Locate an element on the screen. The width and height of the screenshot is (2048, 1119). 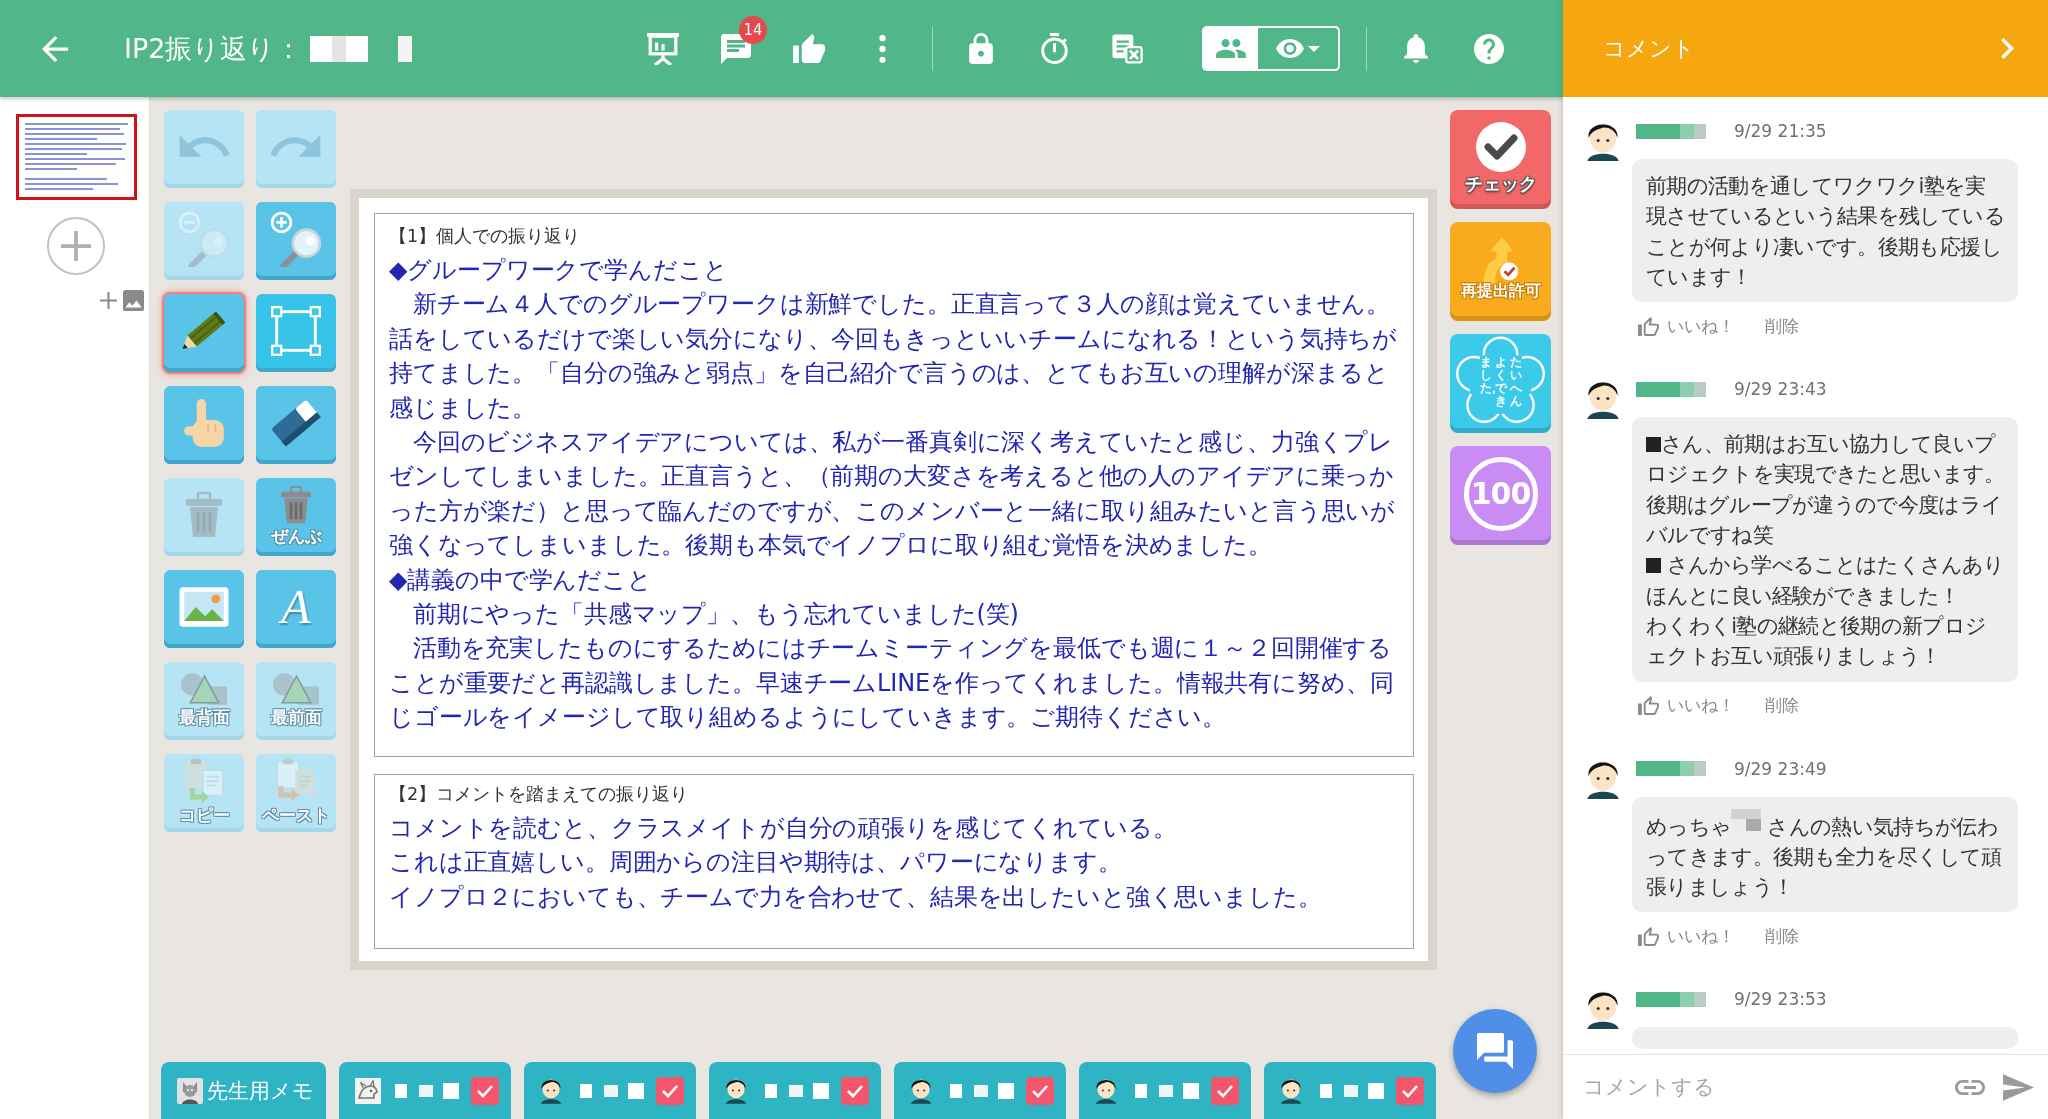
resubmit-stamp-button: 再提出許可 is located at coordinates (1500, 271).